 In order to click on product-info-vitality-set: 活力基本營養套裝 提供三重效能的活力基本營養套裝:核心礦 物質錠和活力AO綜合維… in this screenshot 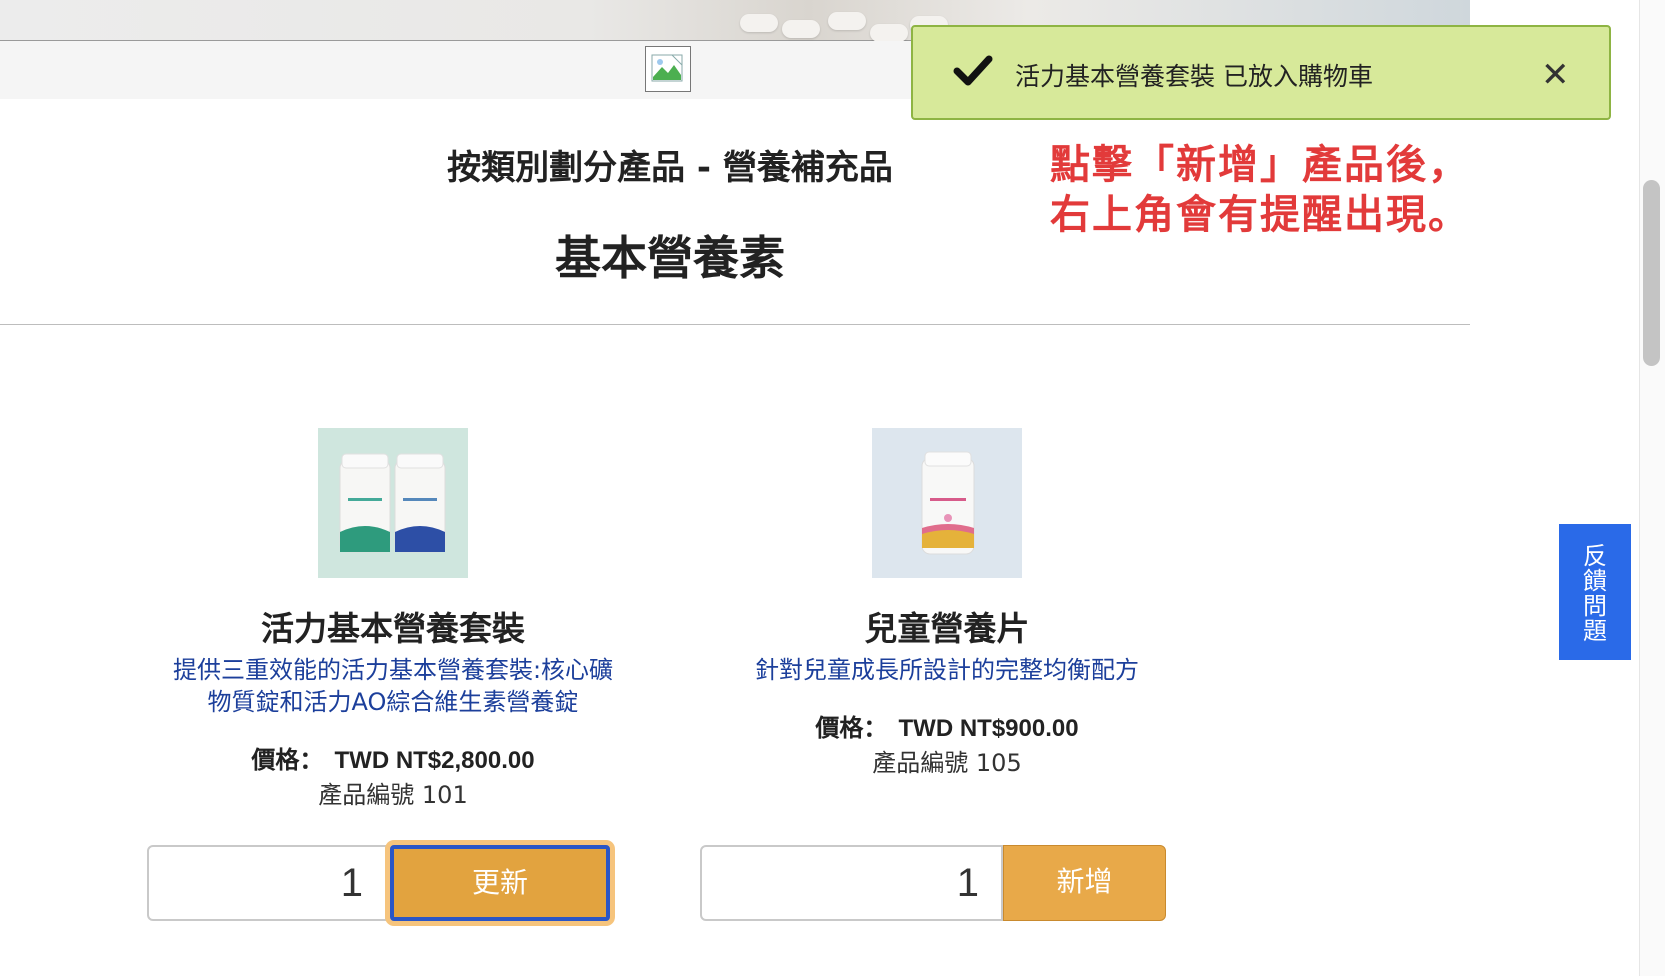, I will do `click(393, 706)`.